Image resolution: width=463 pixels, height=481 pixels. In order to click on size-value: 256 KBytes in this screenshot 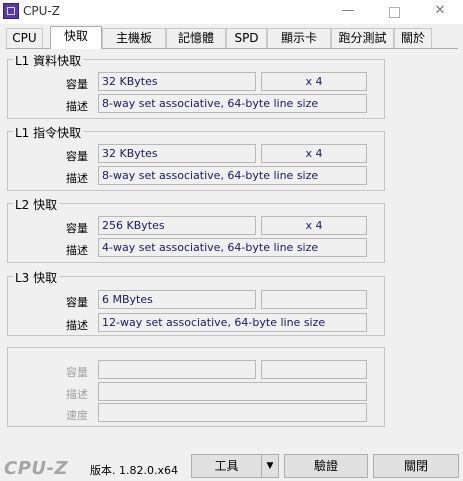, I will do `click(177, 225)`.